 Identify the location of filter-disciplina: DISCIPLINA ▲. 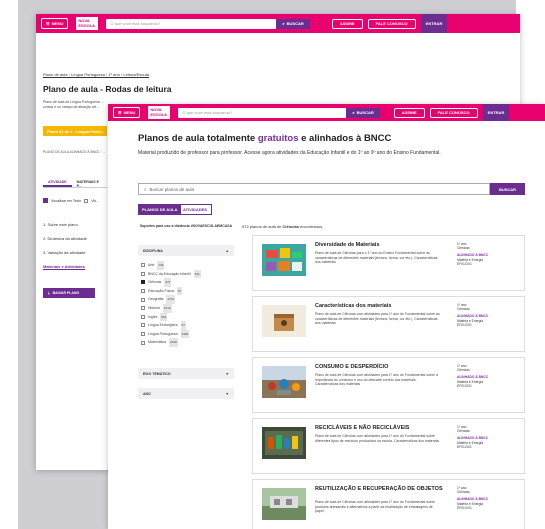
(186, 250).